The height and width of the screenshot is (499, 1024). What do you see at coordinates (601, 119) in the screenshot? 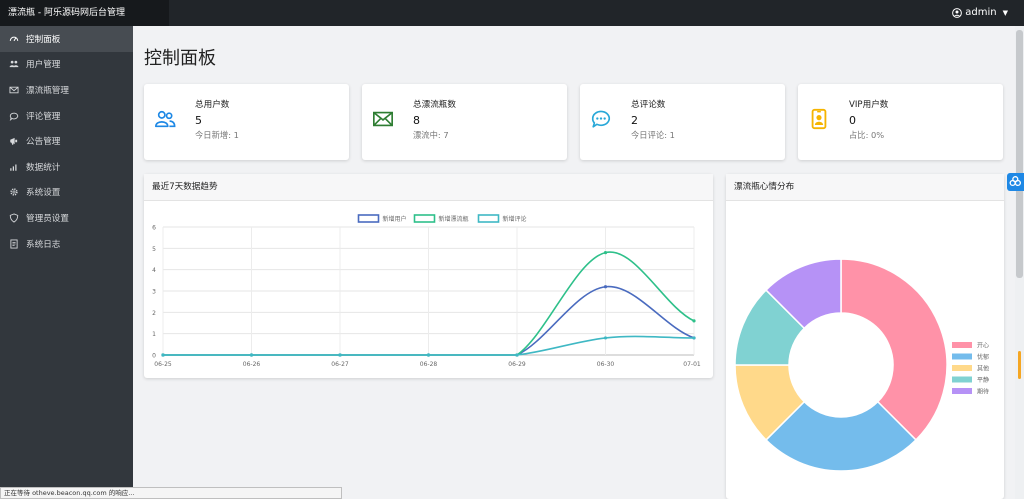
I see `comment-dots-icon` at bounding box center [601, 119].